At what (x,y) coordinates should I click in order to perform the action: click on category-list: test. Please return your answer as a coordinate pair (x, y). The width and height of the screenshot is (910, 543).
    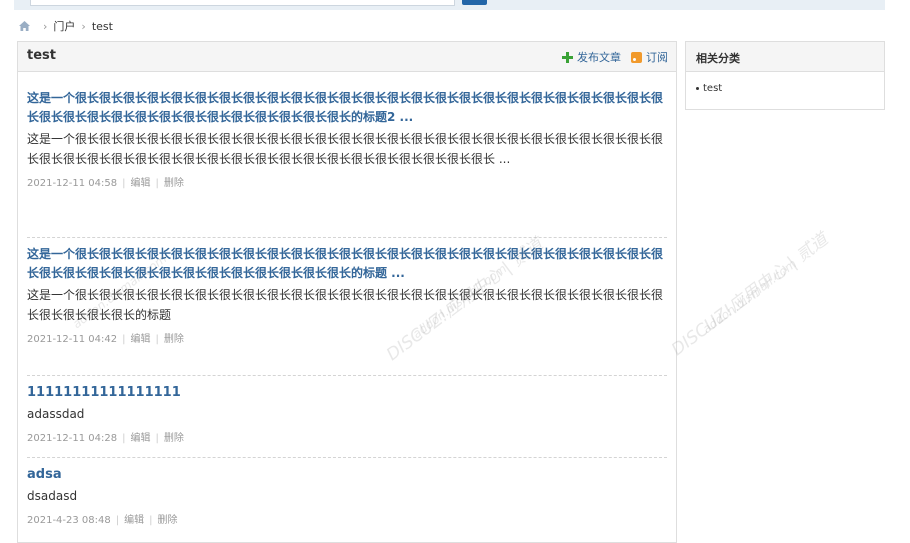
    Looking at the image, I should click on (785, 83).